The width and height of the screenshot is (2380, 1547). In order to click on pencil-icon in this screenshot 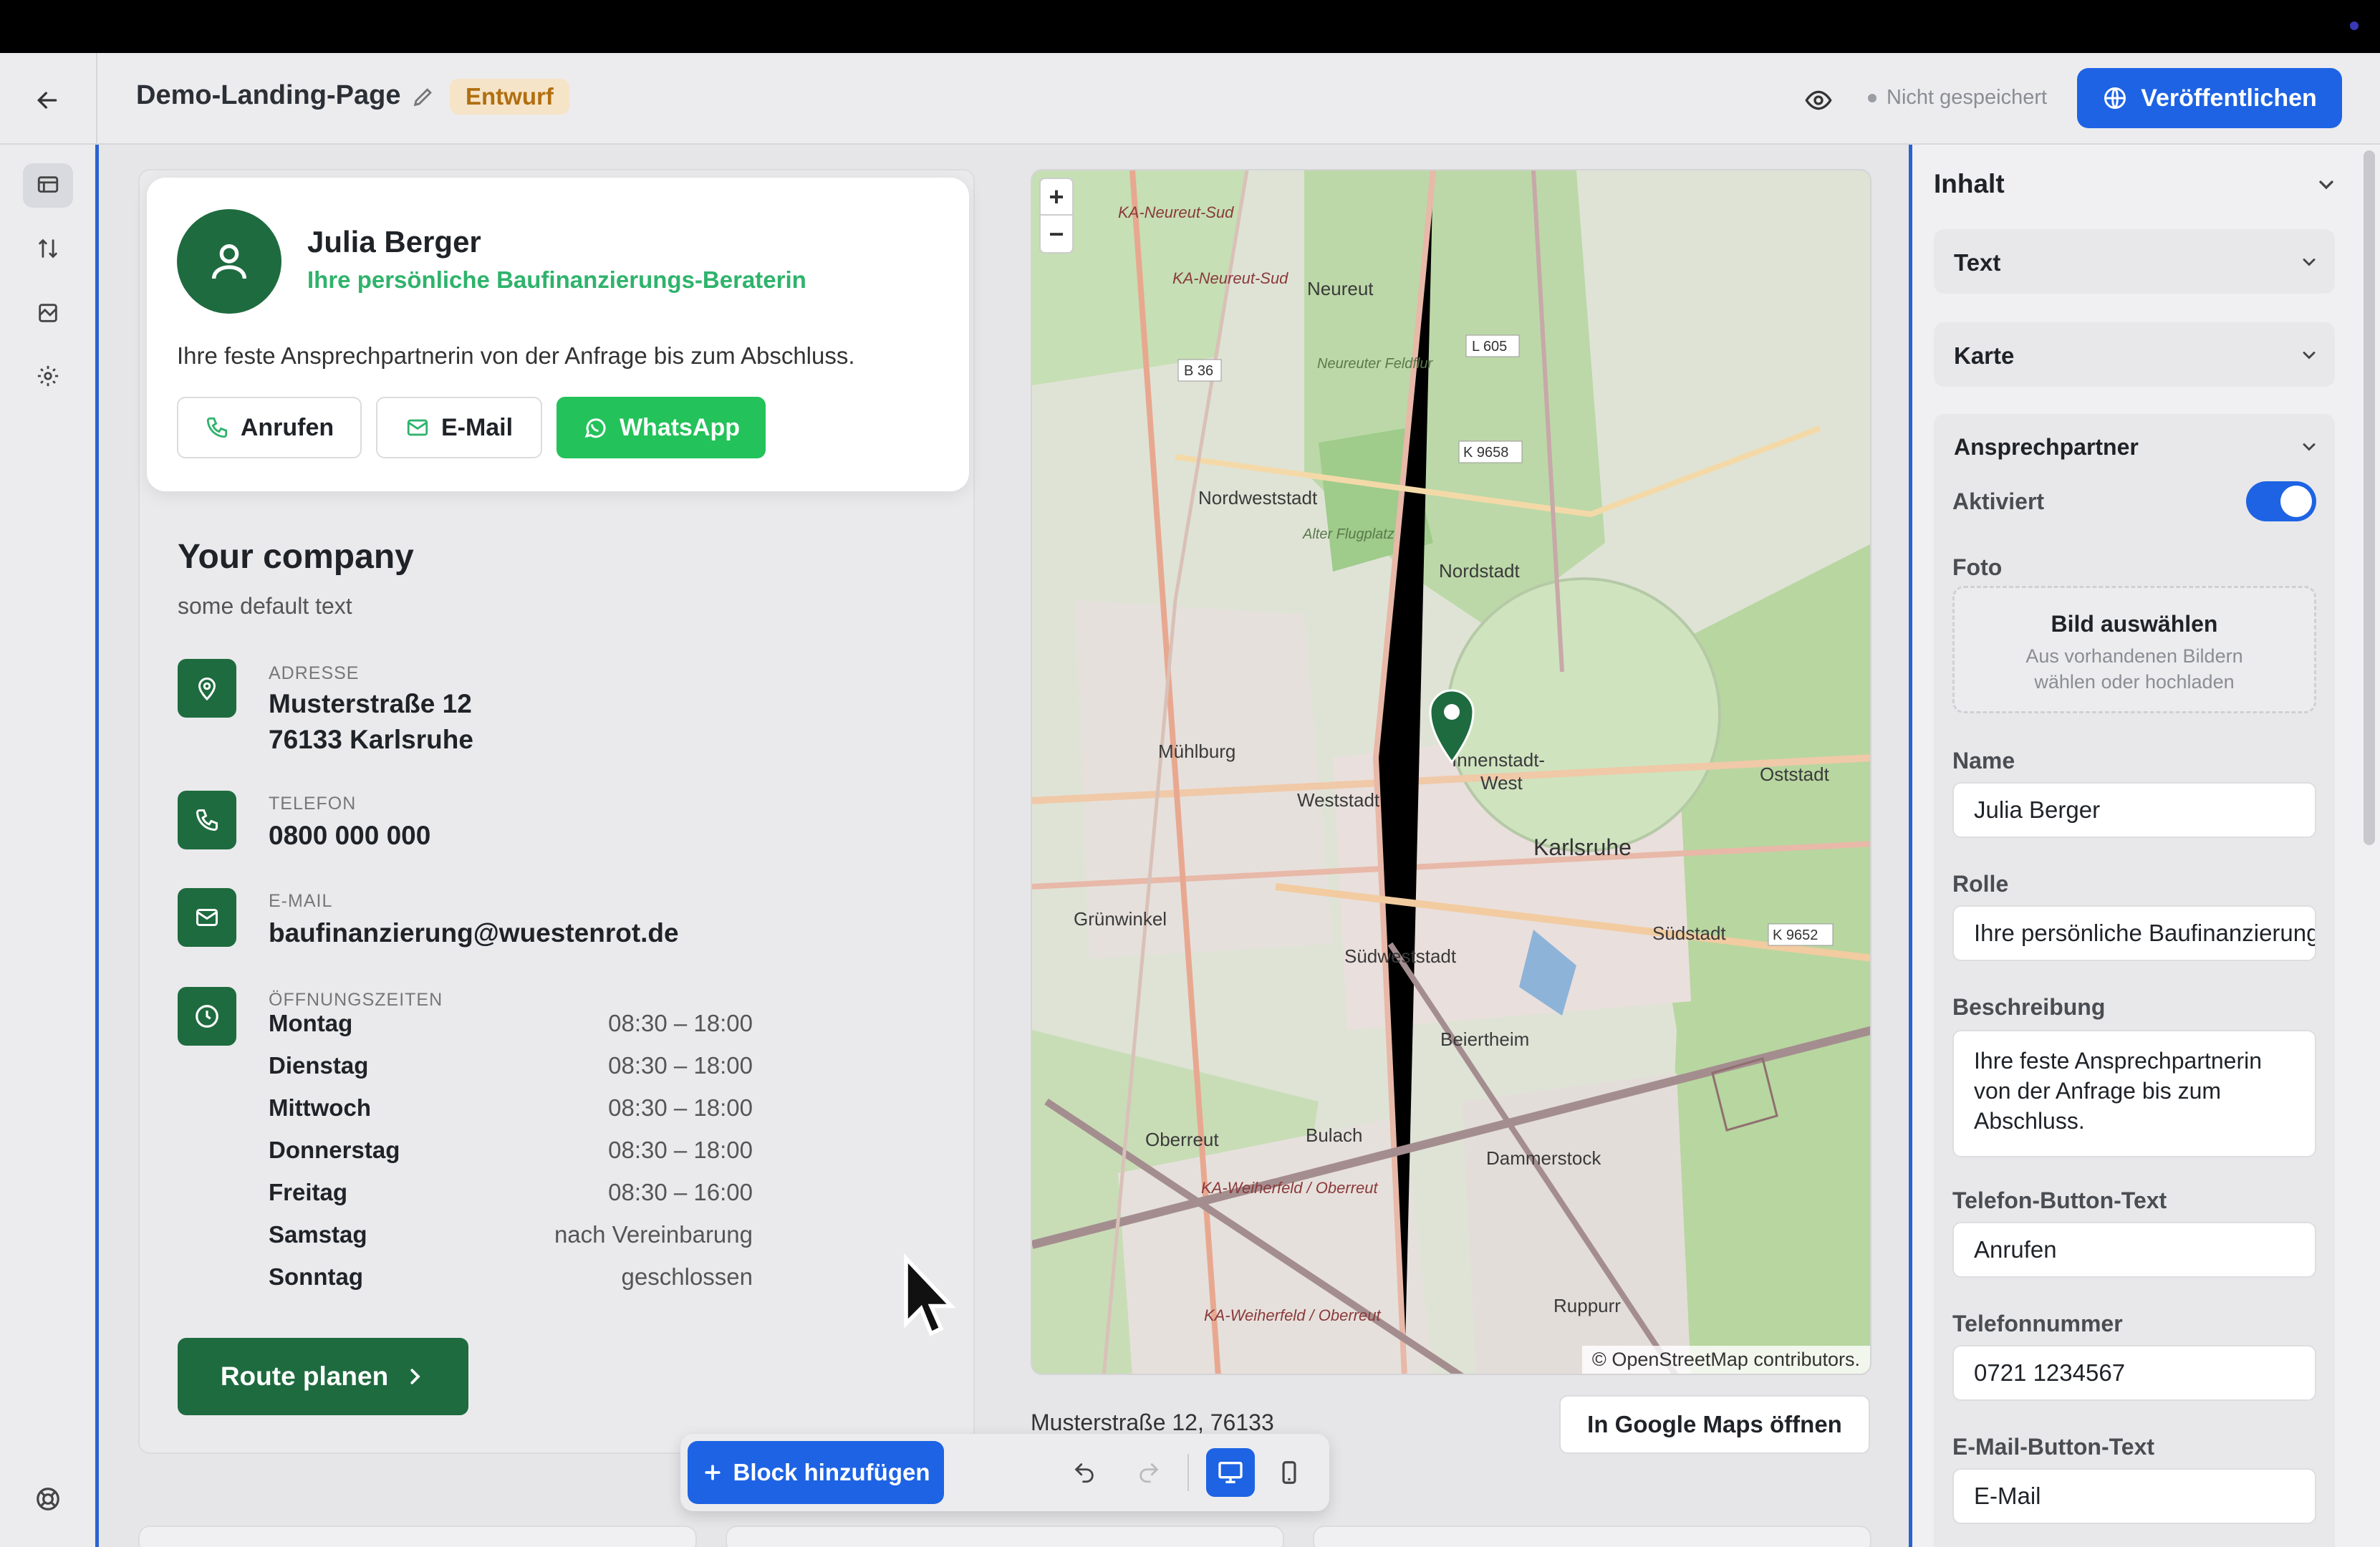, I will do `click(422, 97)`.